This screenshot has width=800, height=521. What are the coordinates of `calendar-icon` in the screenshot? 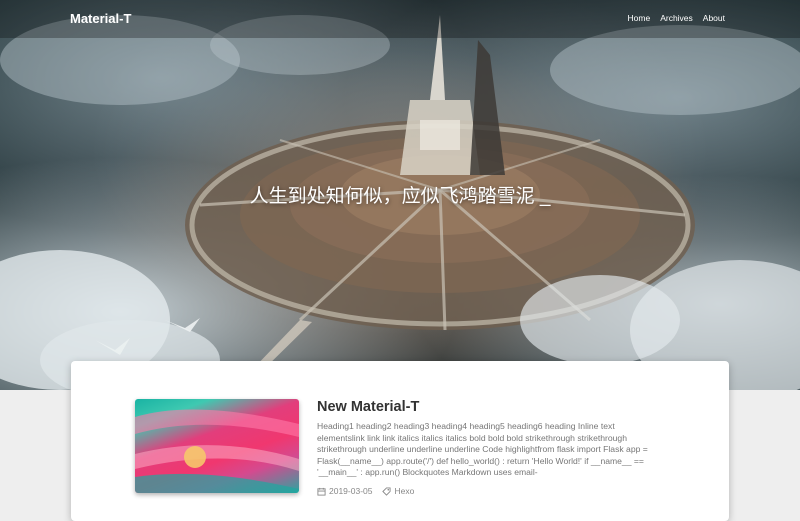 It's located at (321, 491).